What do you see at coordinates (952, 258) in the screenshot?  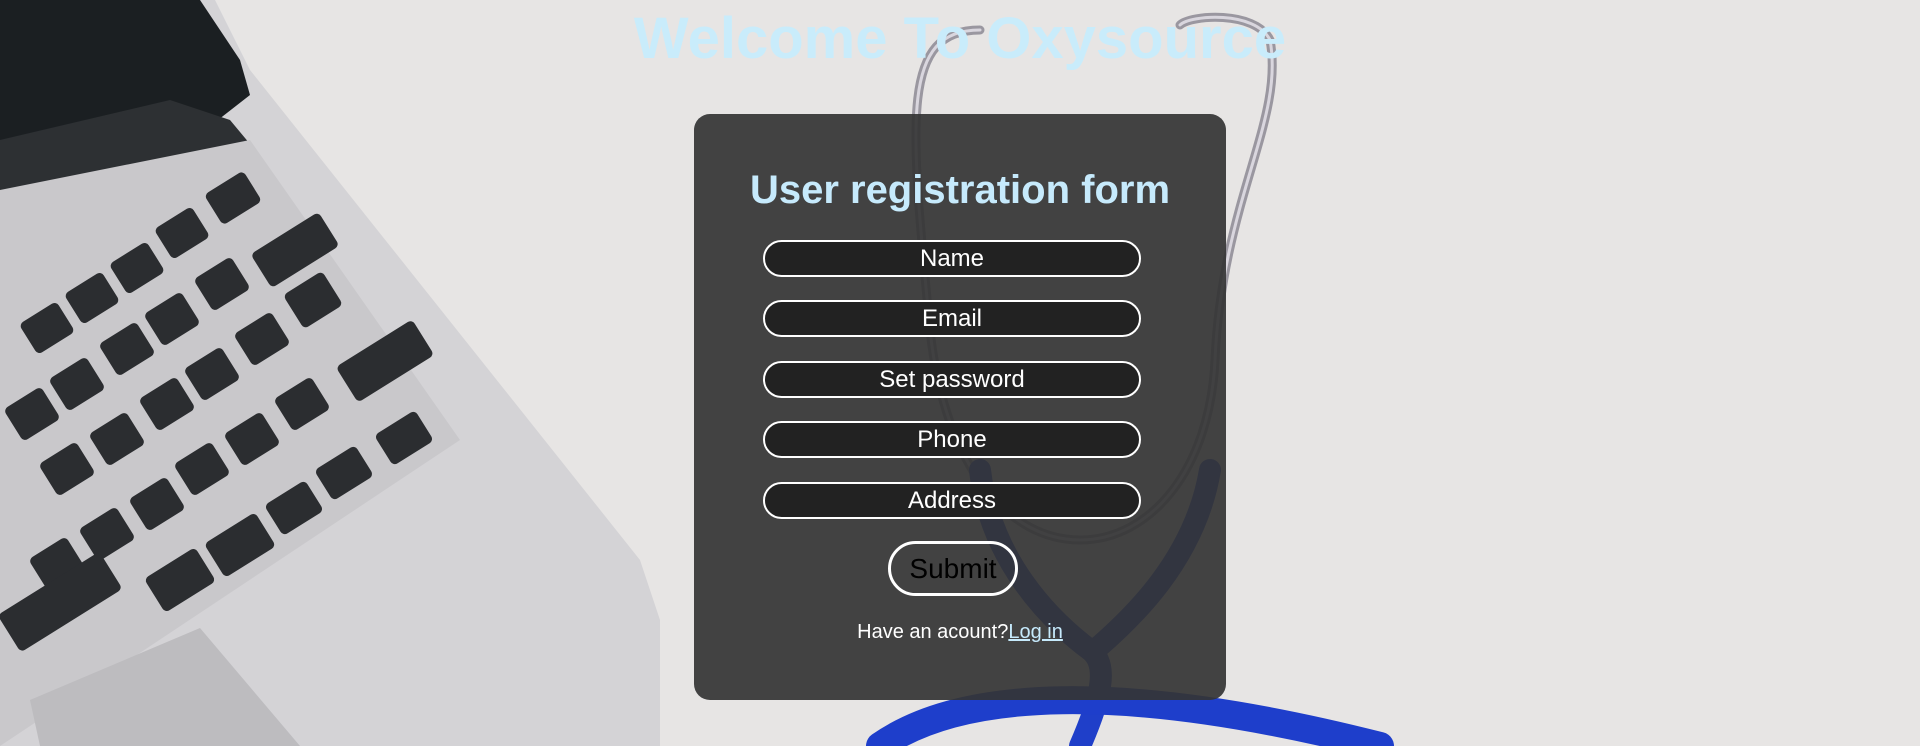 I see `name-input` at bounding box center [952, 258].